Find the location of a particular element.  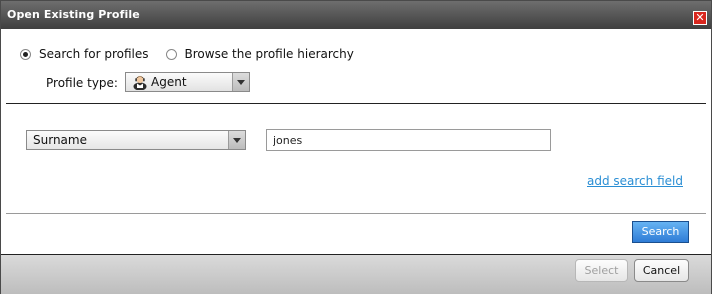

browse-hierarchy-label: Browse the profile hierarchy is located at coordinates (269, 54).